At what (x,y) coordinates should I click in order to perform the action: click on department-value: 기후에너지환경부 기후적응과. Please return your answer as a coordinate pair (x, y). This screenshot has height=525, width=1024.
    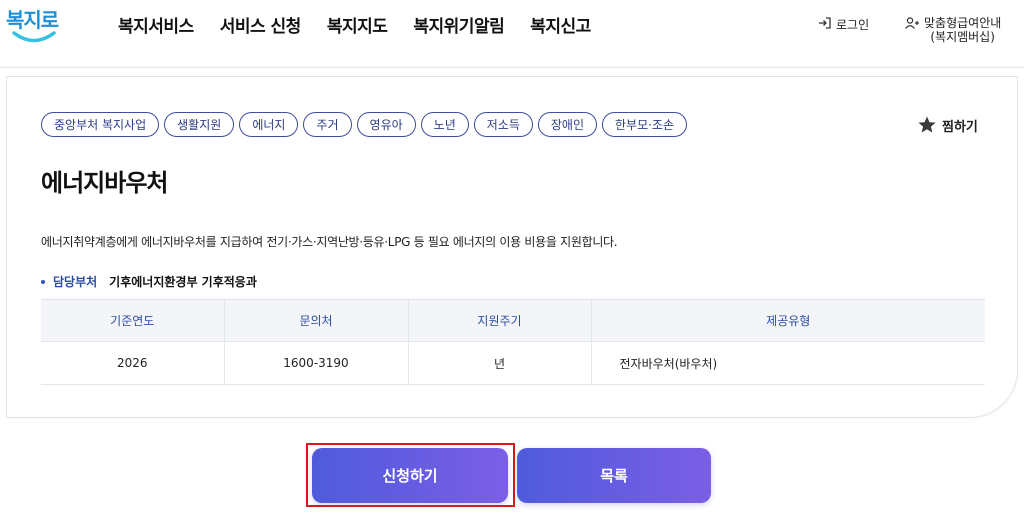
    Looking at the image, I should click on (183, 282).